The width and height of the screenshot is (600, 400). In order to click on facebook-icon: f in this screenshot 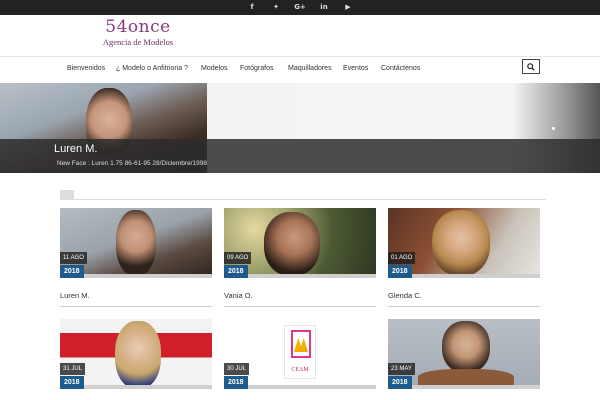, I will do `click(252, 7)`.